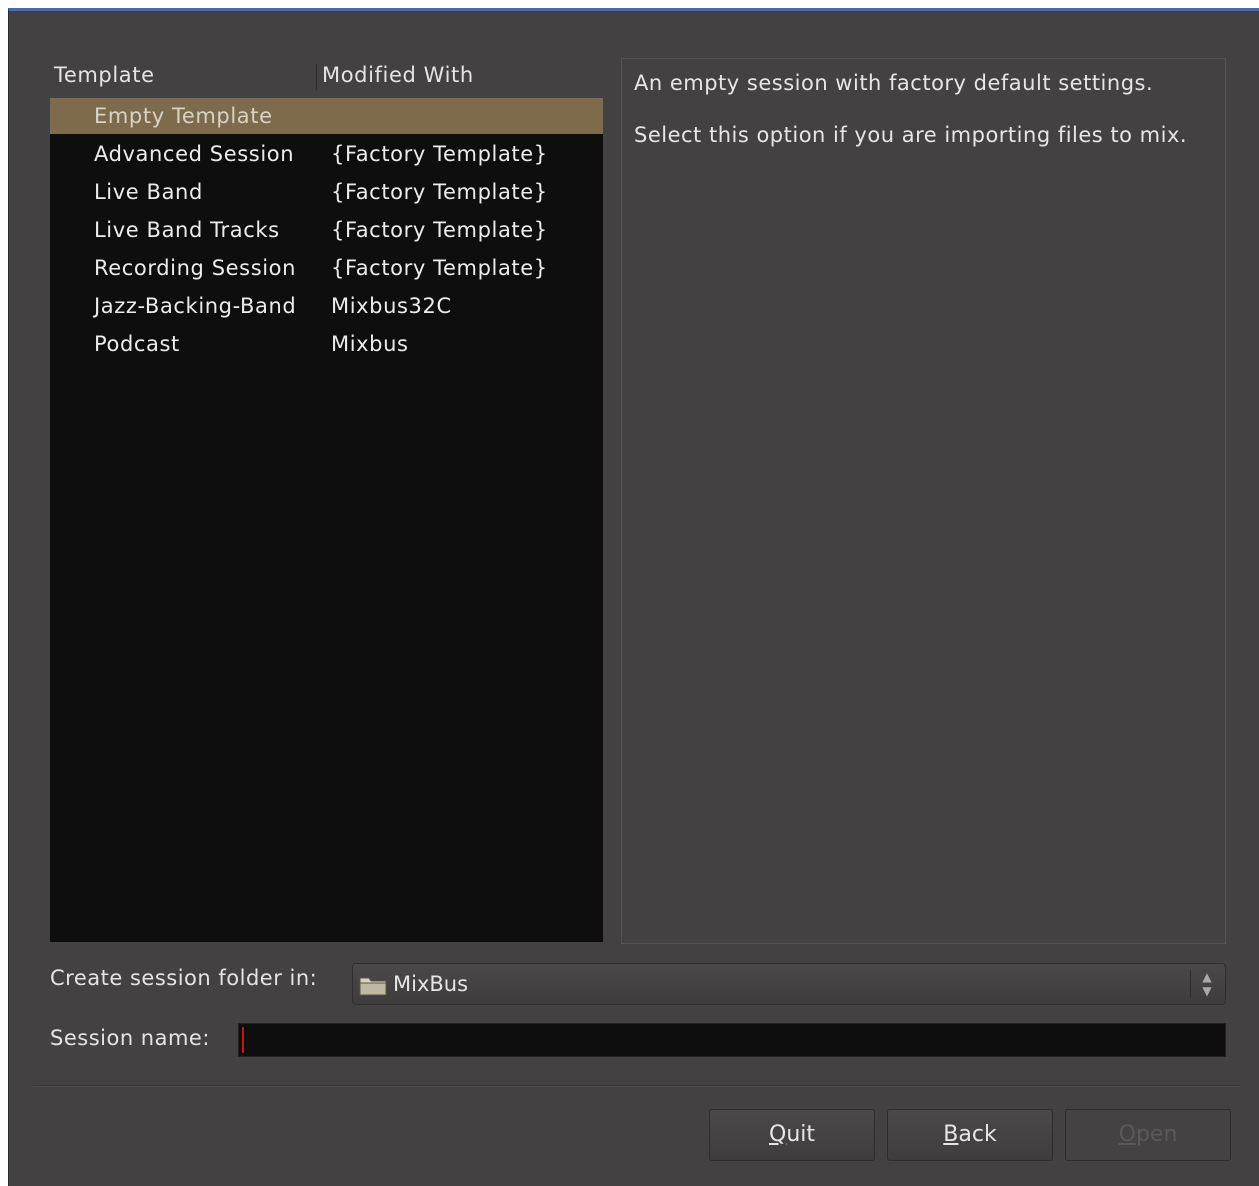 This screenshot has width=1259, height=1186. Describe the element at coordinates (104, 77) in the screenshot. I see `column-header-template: Template` at that location.